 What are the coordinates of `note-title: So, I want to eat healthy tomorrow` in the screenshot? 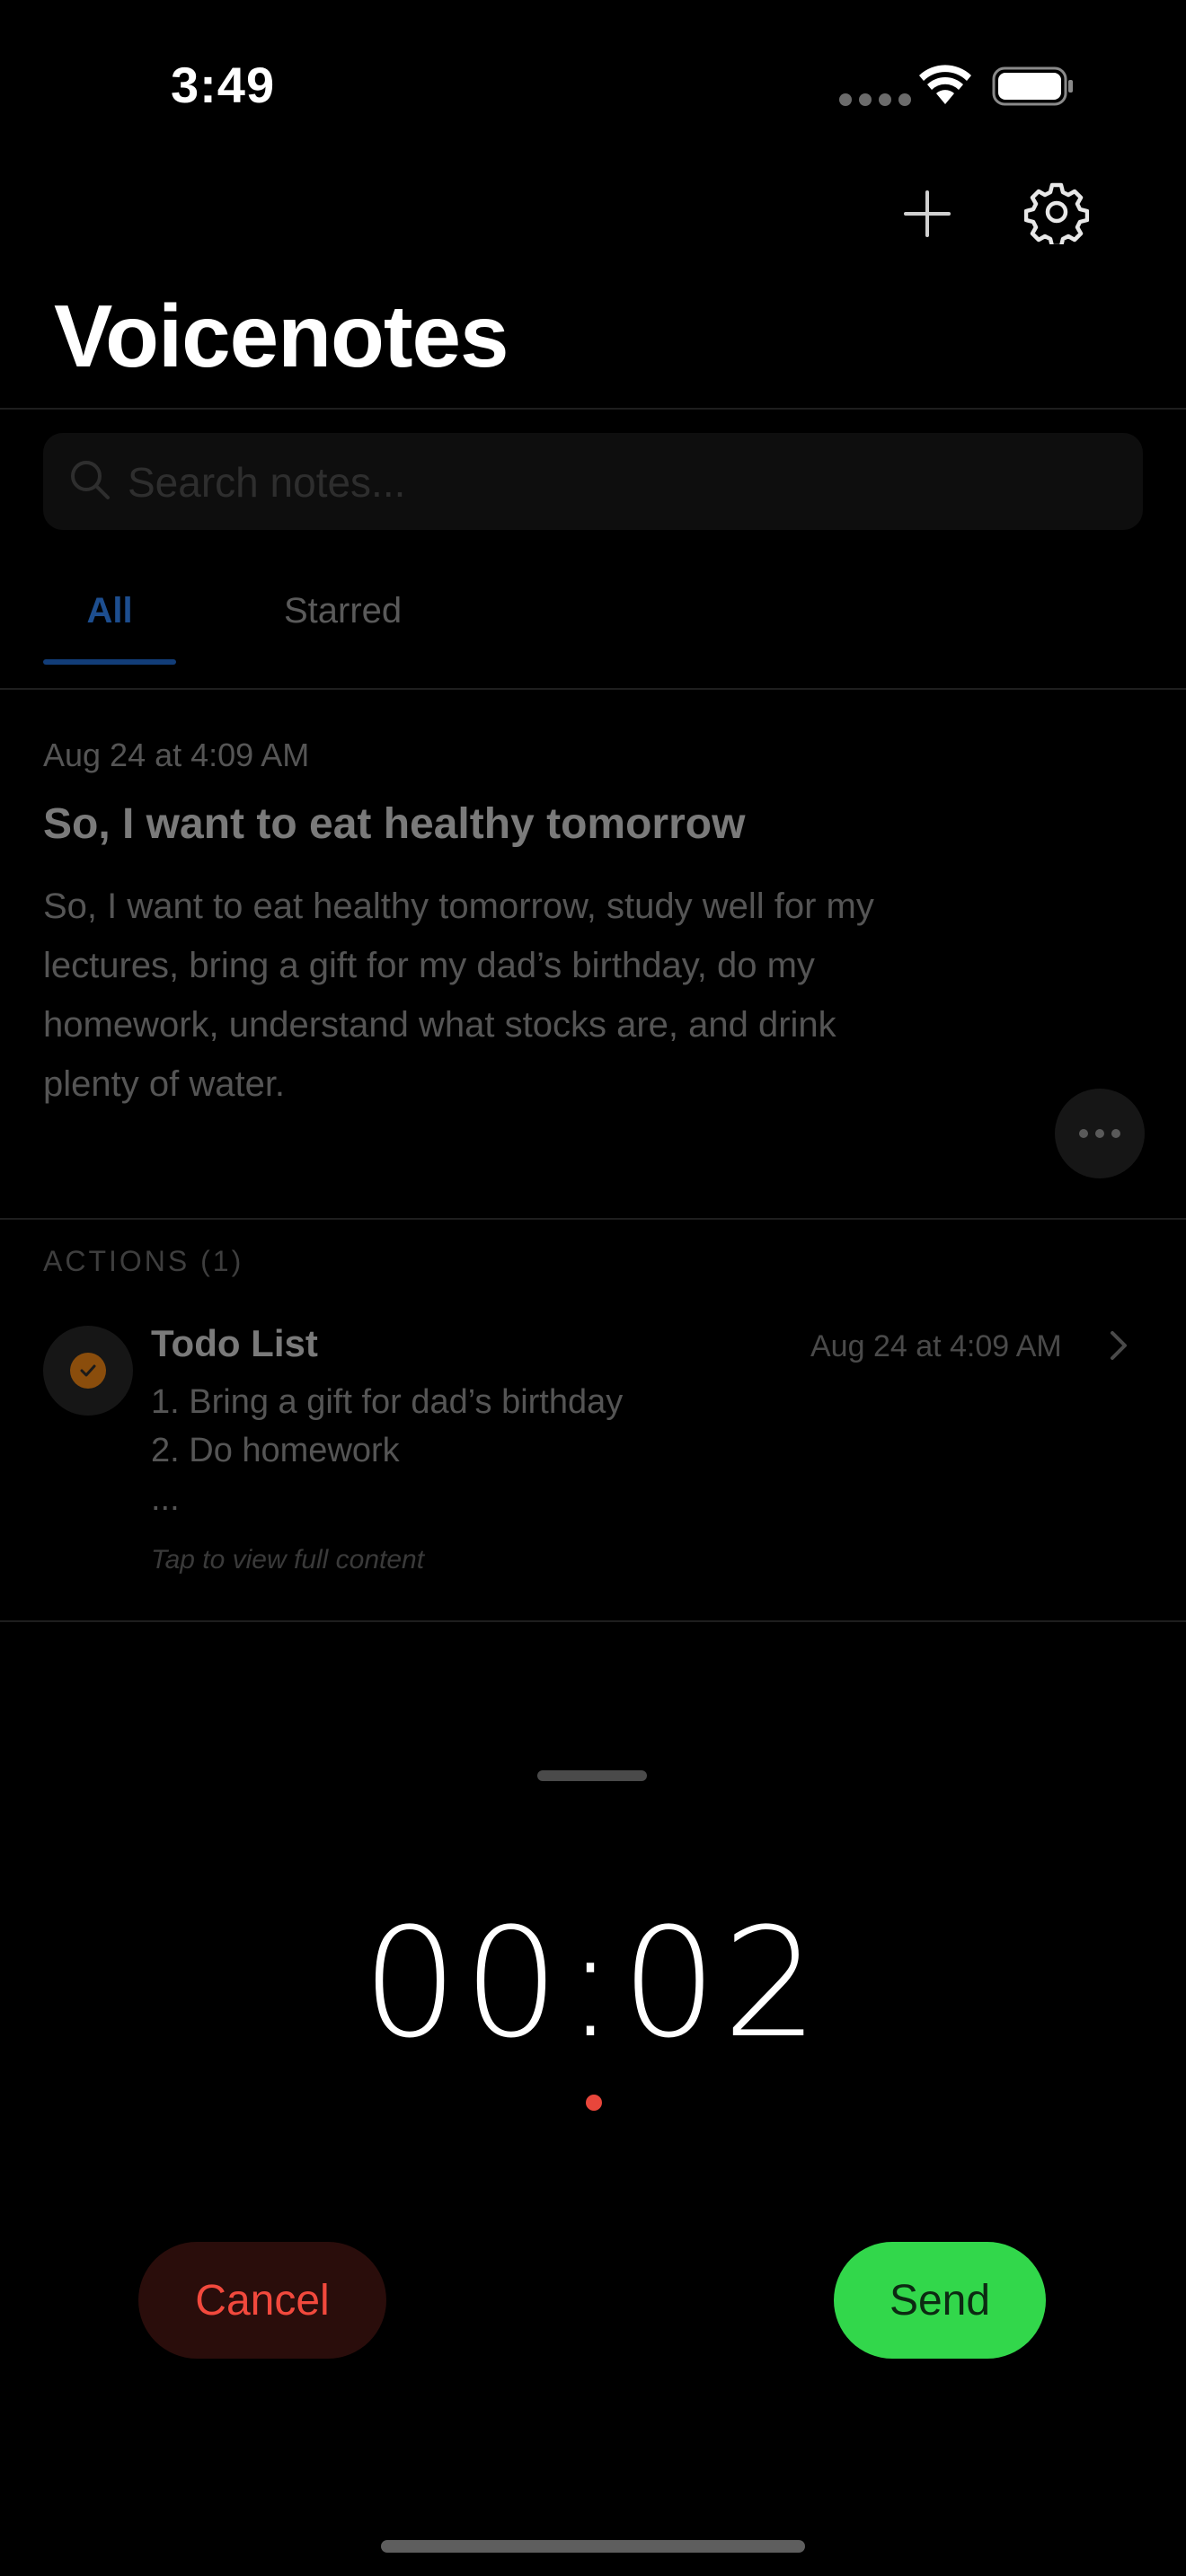 It's located at (394, 824).